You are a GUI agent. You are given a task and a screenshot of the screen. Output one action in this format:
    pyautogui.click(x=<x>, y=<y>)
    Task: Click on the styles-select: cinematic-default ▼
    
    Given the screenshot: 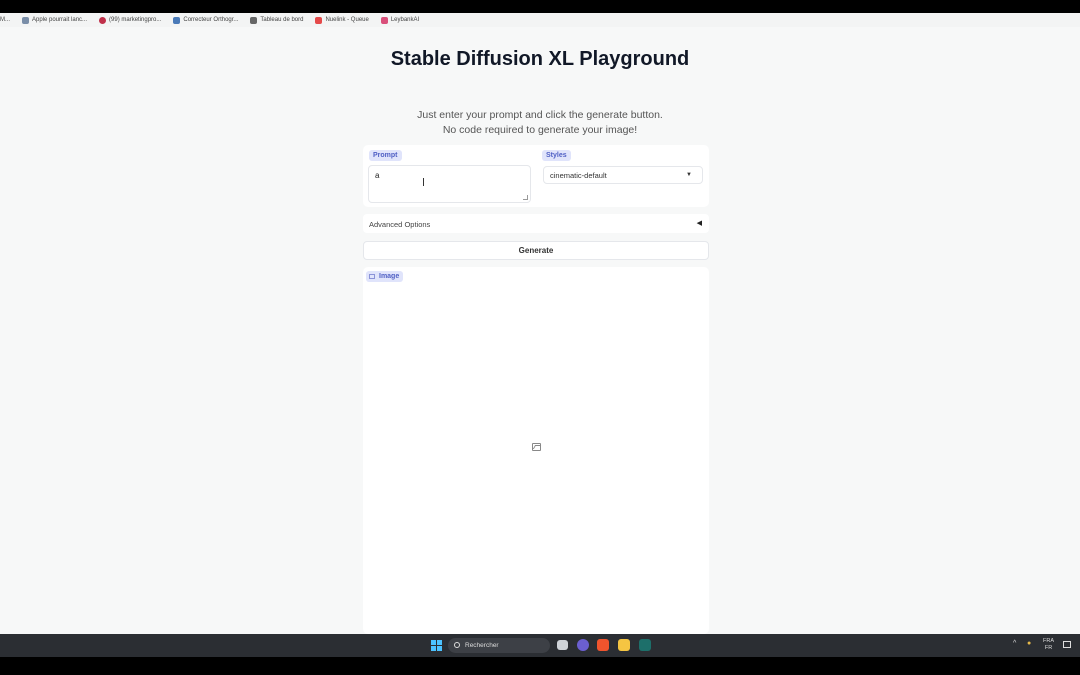 What is the action you would take?
    pyautogui.click(x=623, y=175)
    